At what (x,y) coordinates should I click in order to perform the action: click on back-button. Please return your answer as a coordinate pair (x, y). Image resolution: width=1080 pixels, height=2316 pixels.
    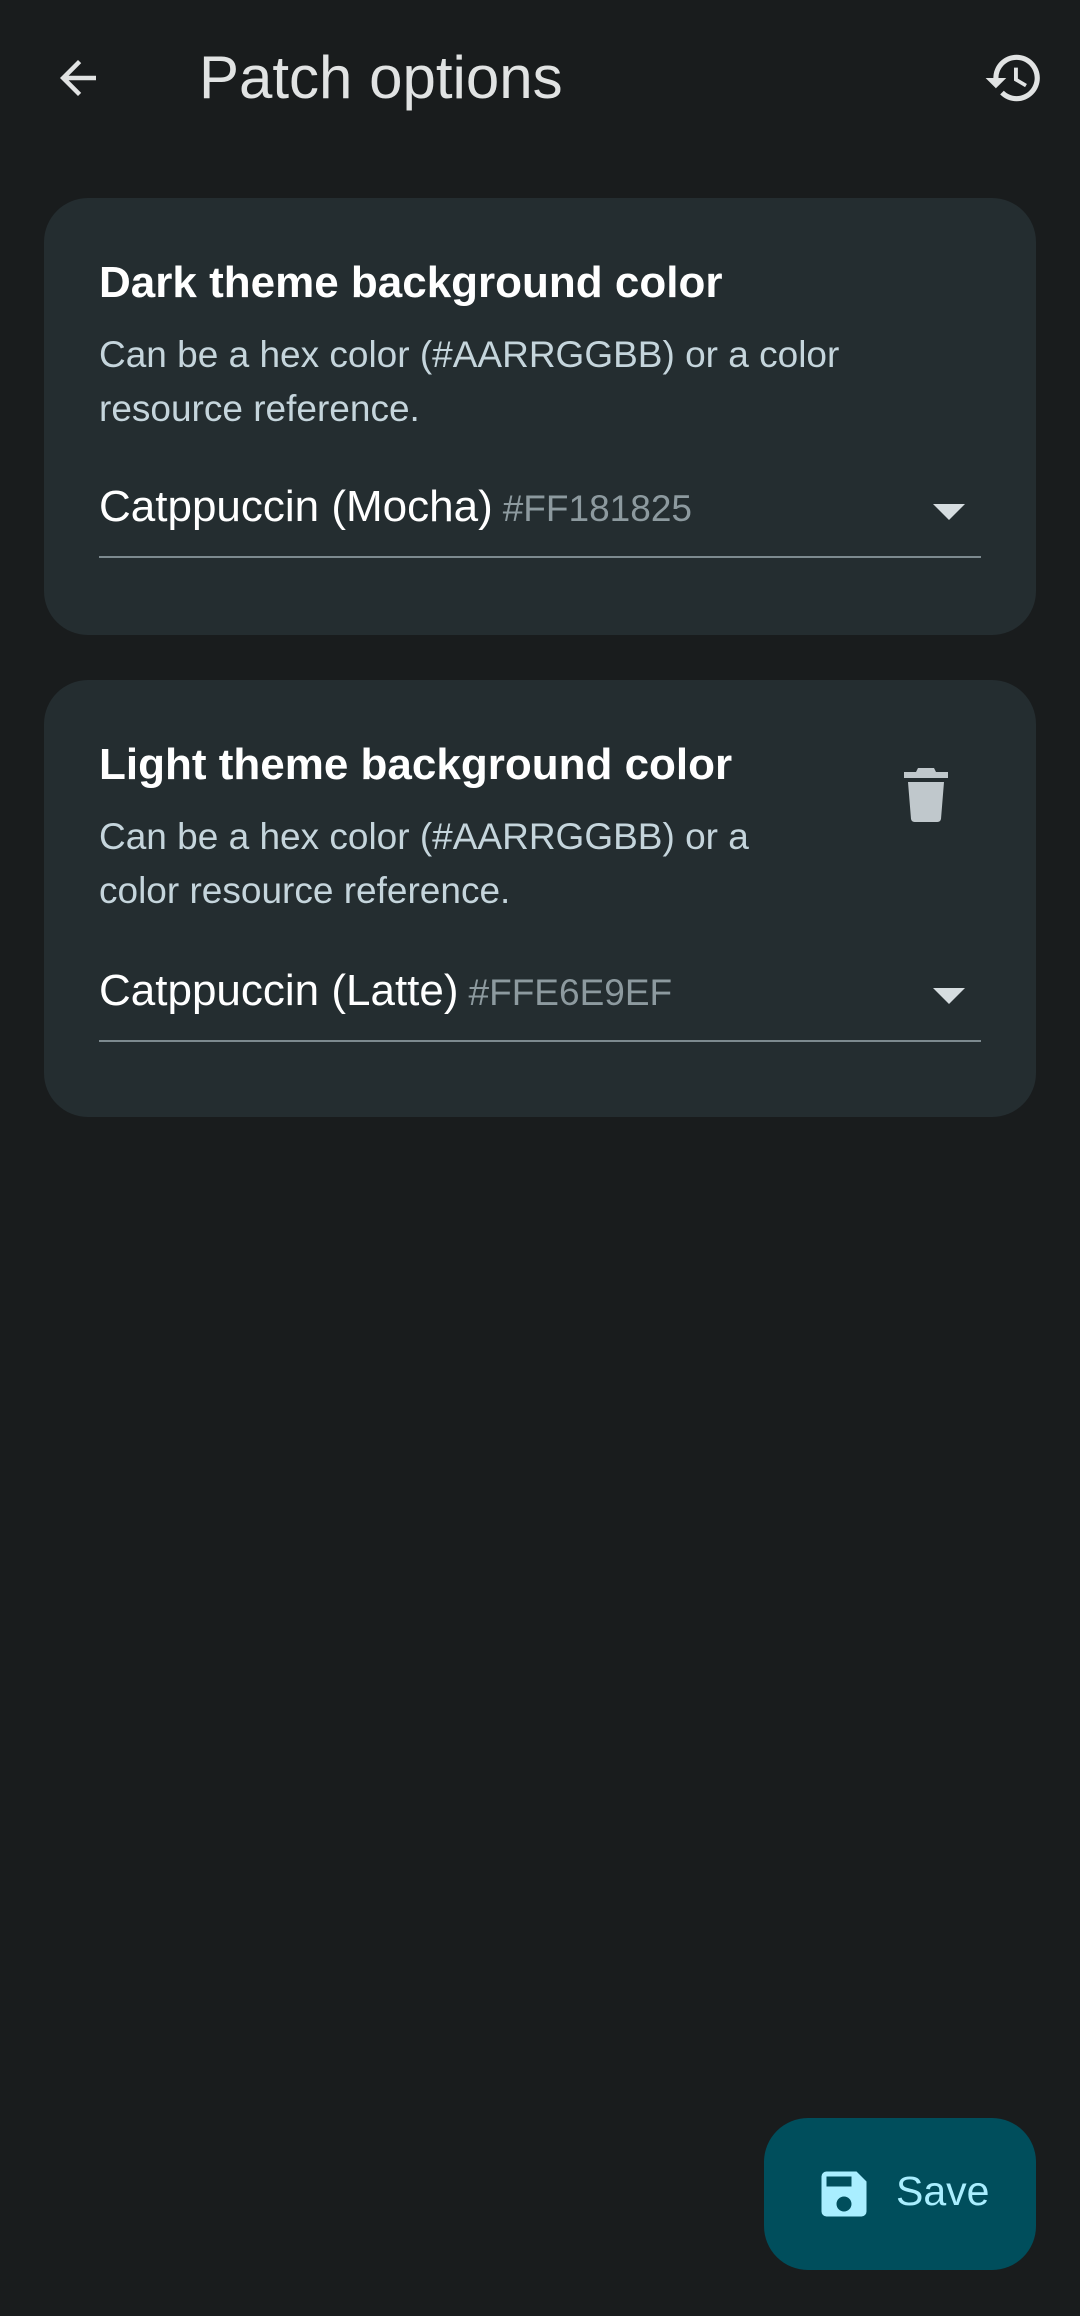
    Looking at the image, I should click on (78, 78).